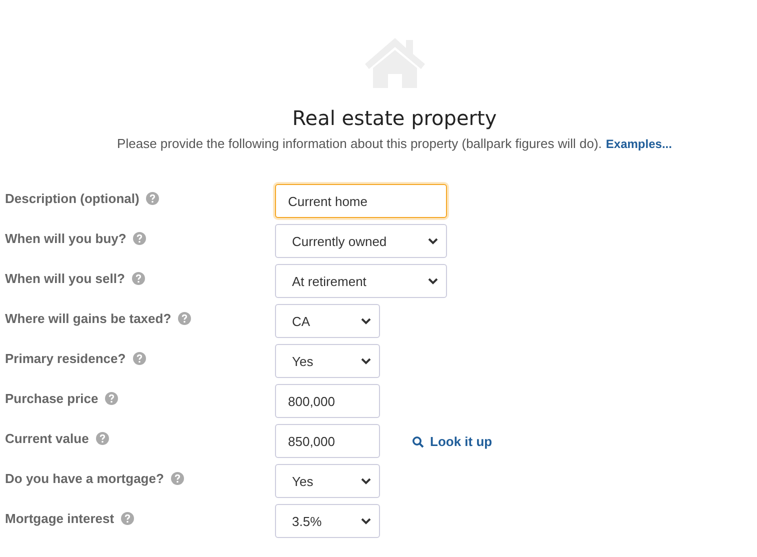  Describe the element at coordinates (65, 238) in the screenshot. I see `field-label: When will you buy?` at that location.